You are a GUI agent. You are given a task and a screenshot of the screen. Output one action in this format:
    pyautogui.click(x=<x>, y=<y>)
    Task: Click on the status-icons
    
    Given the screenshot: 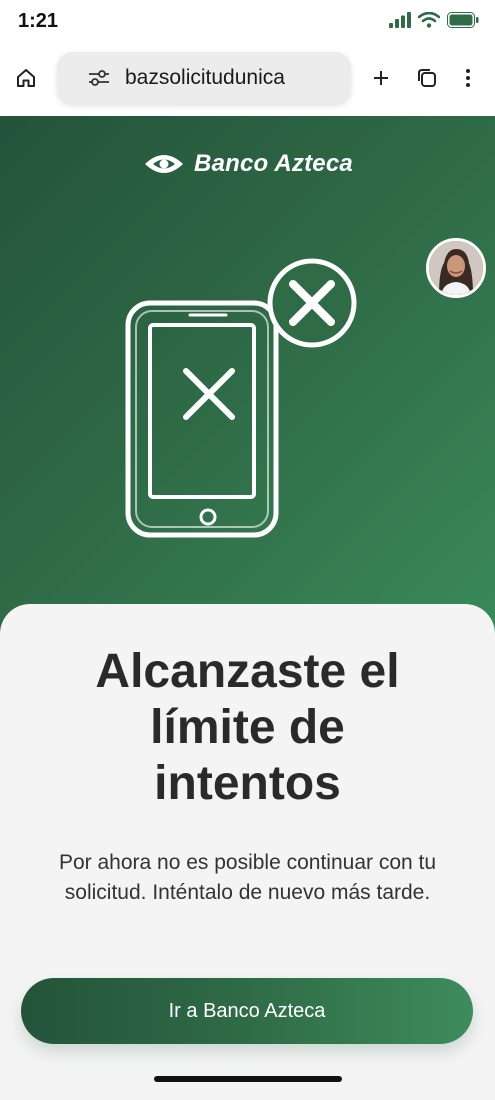 What is the action you would take?
    pyautogui.click(x=434, y=22)
    